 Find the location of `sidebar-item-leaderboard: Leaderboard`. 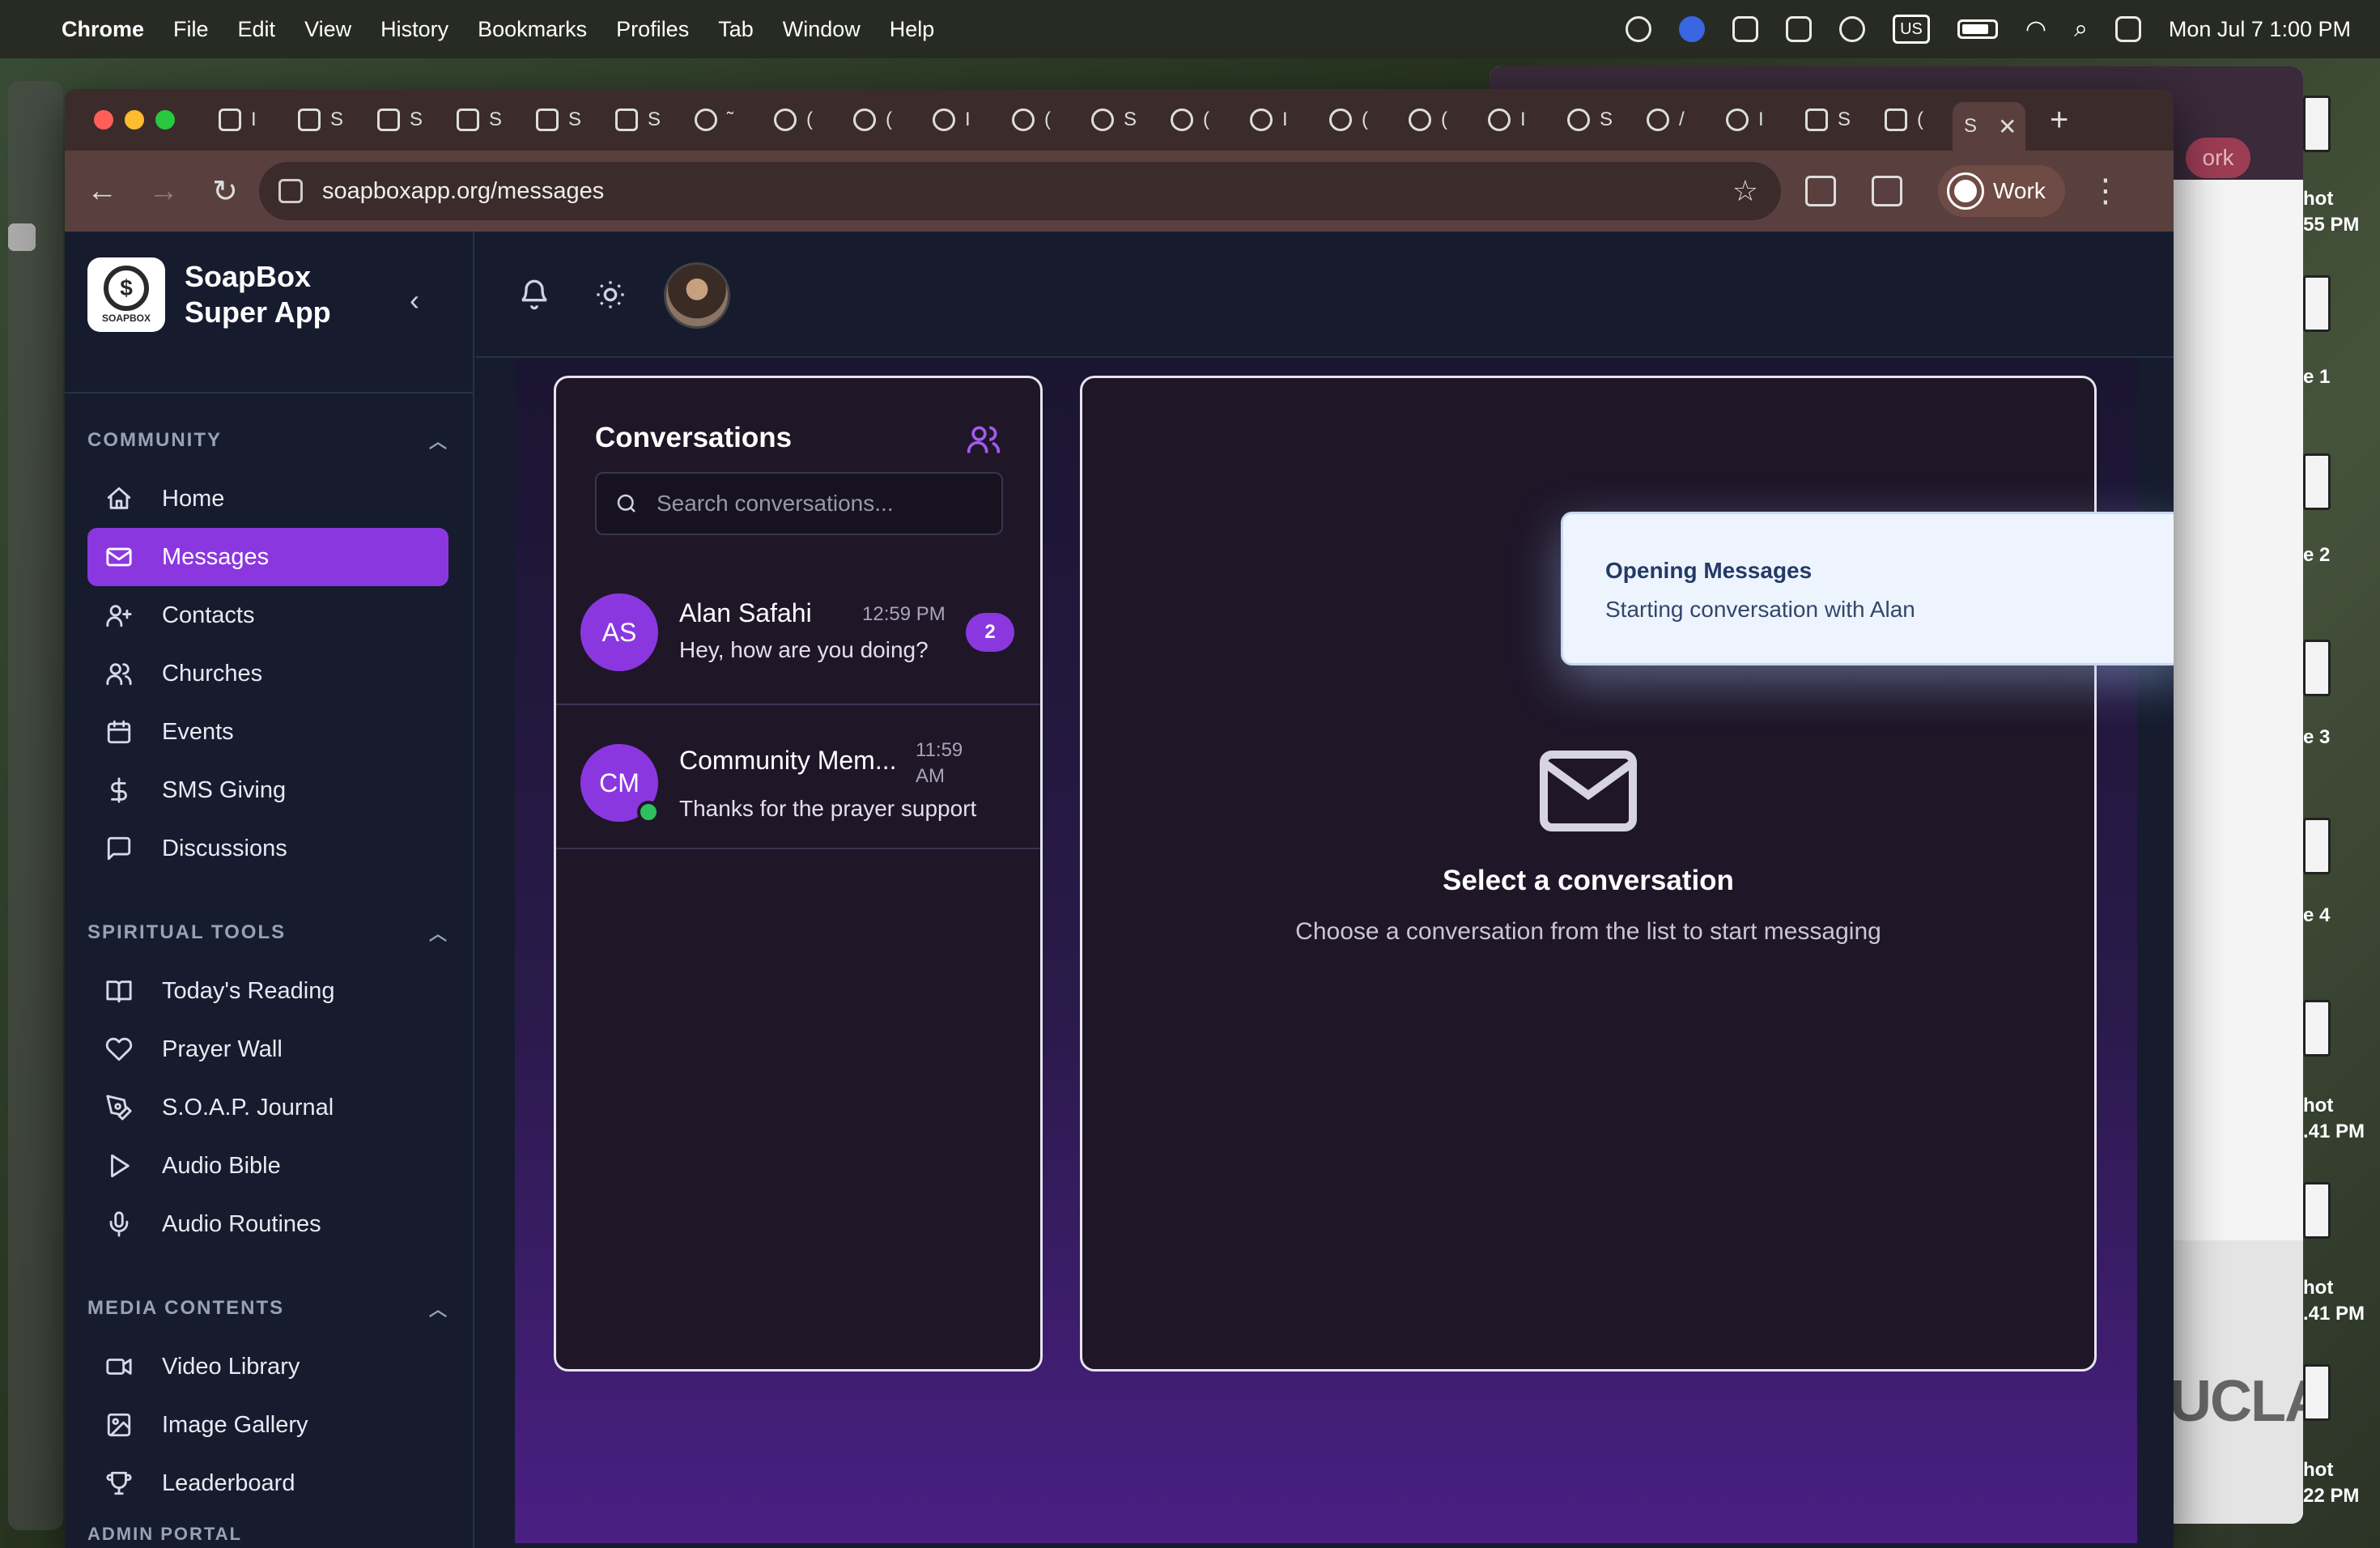

sidebar-item-leaderboard: Leaderboard is located at coordinates (267, 1483).